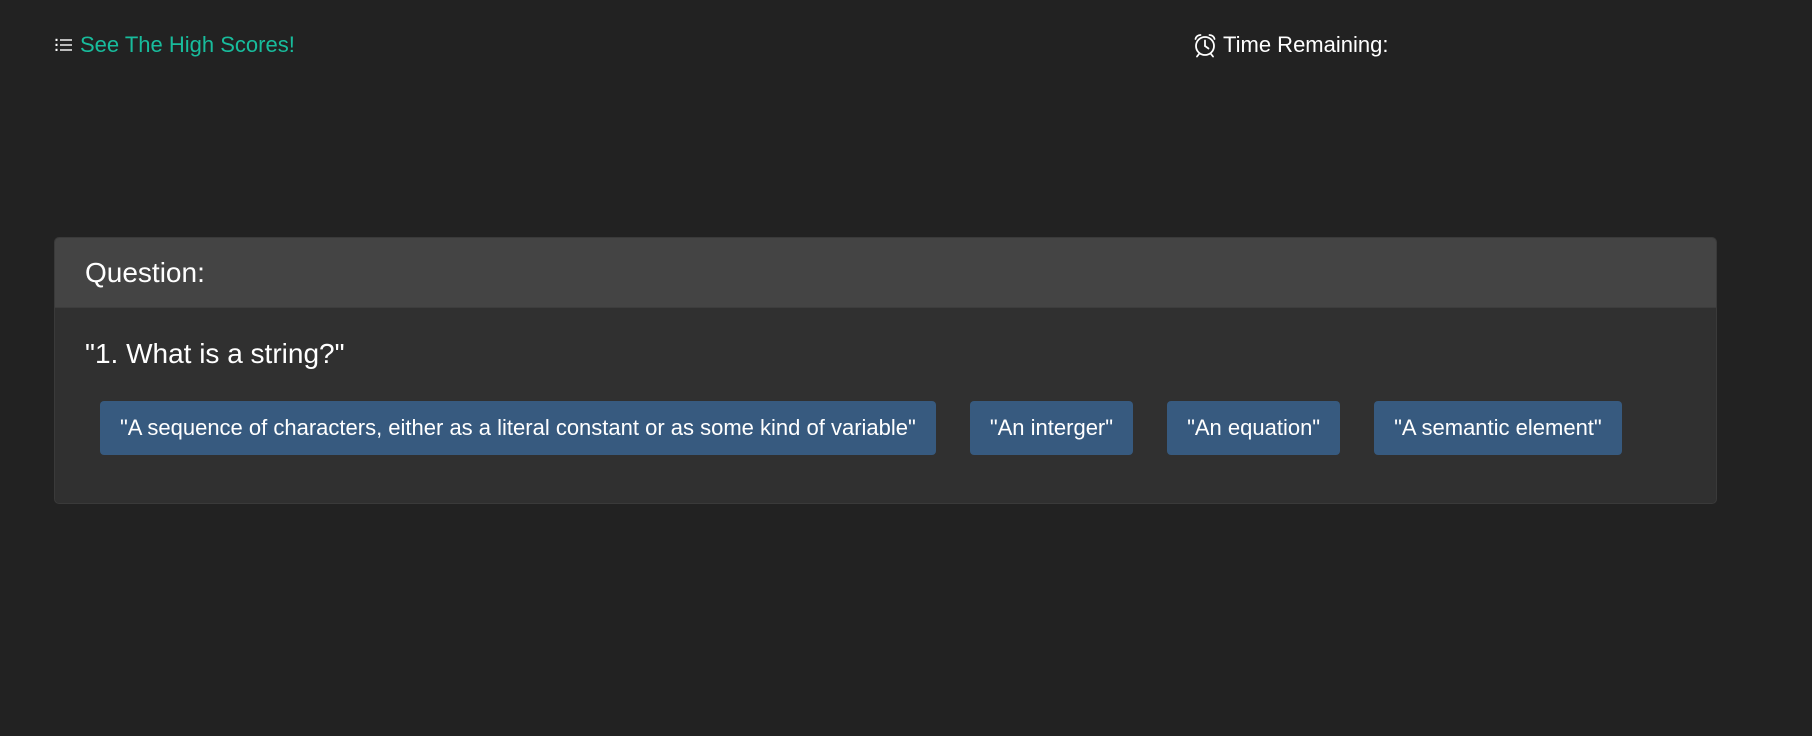  Describe the element at coordinates (64, 45) in the screenshot. I see `list-ol-icon` at that location.